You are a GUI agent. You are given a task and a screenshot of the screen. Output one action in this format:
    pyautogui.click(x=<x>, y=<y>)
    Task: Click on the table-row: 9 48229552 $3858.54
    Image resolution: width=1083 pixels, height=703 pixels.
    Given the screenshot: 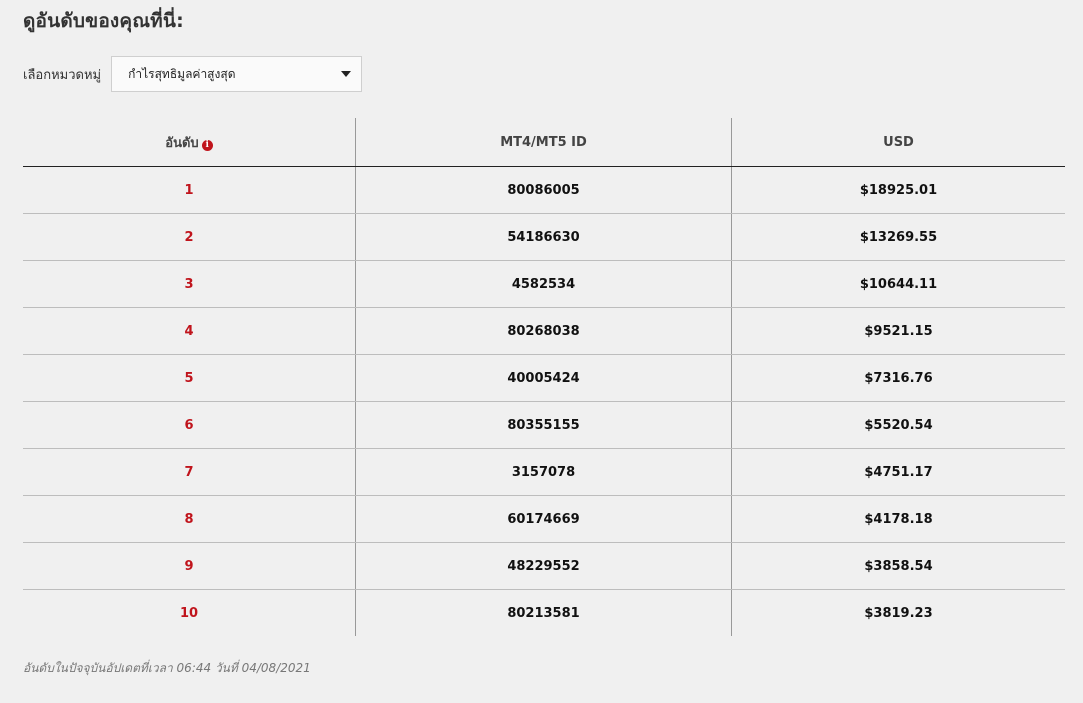 What is the action you would take?
    pyautogui.click(x=544, y=566)
    